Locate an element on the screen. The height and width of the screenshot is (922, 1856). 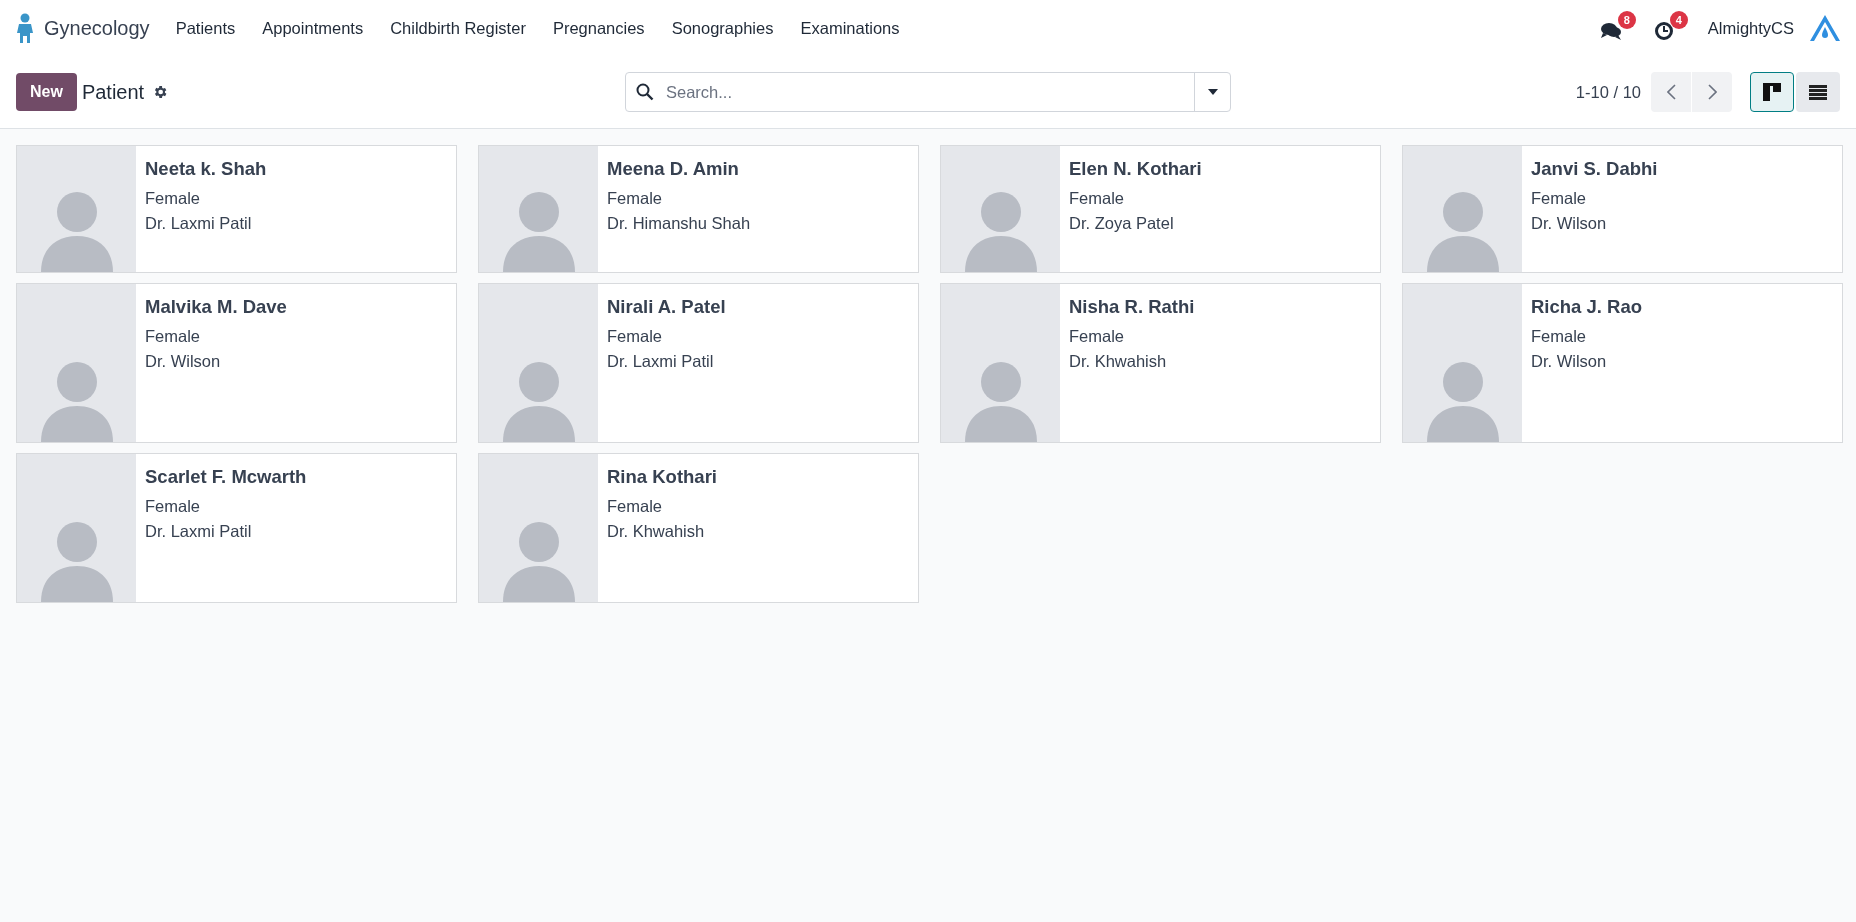
chevron-right-icon is located at coordinates (1712, 92).